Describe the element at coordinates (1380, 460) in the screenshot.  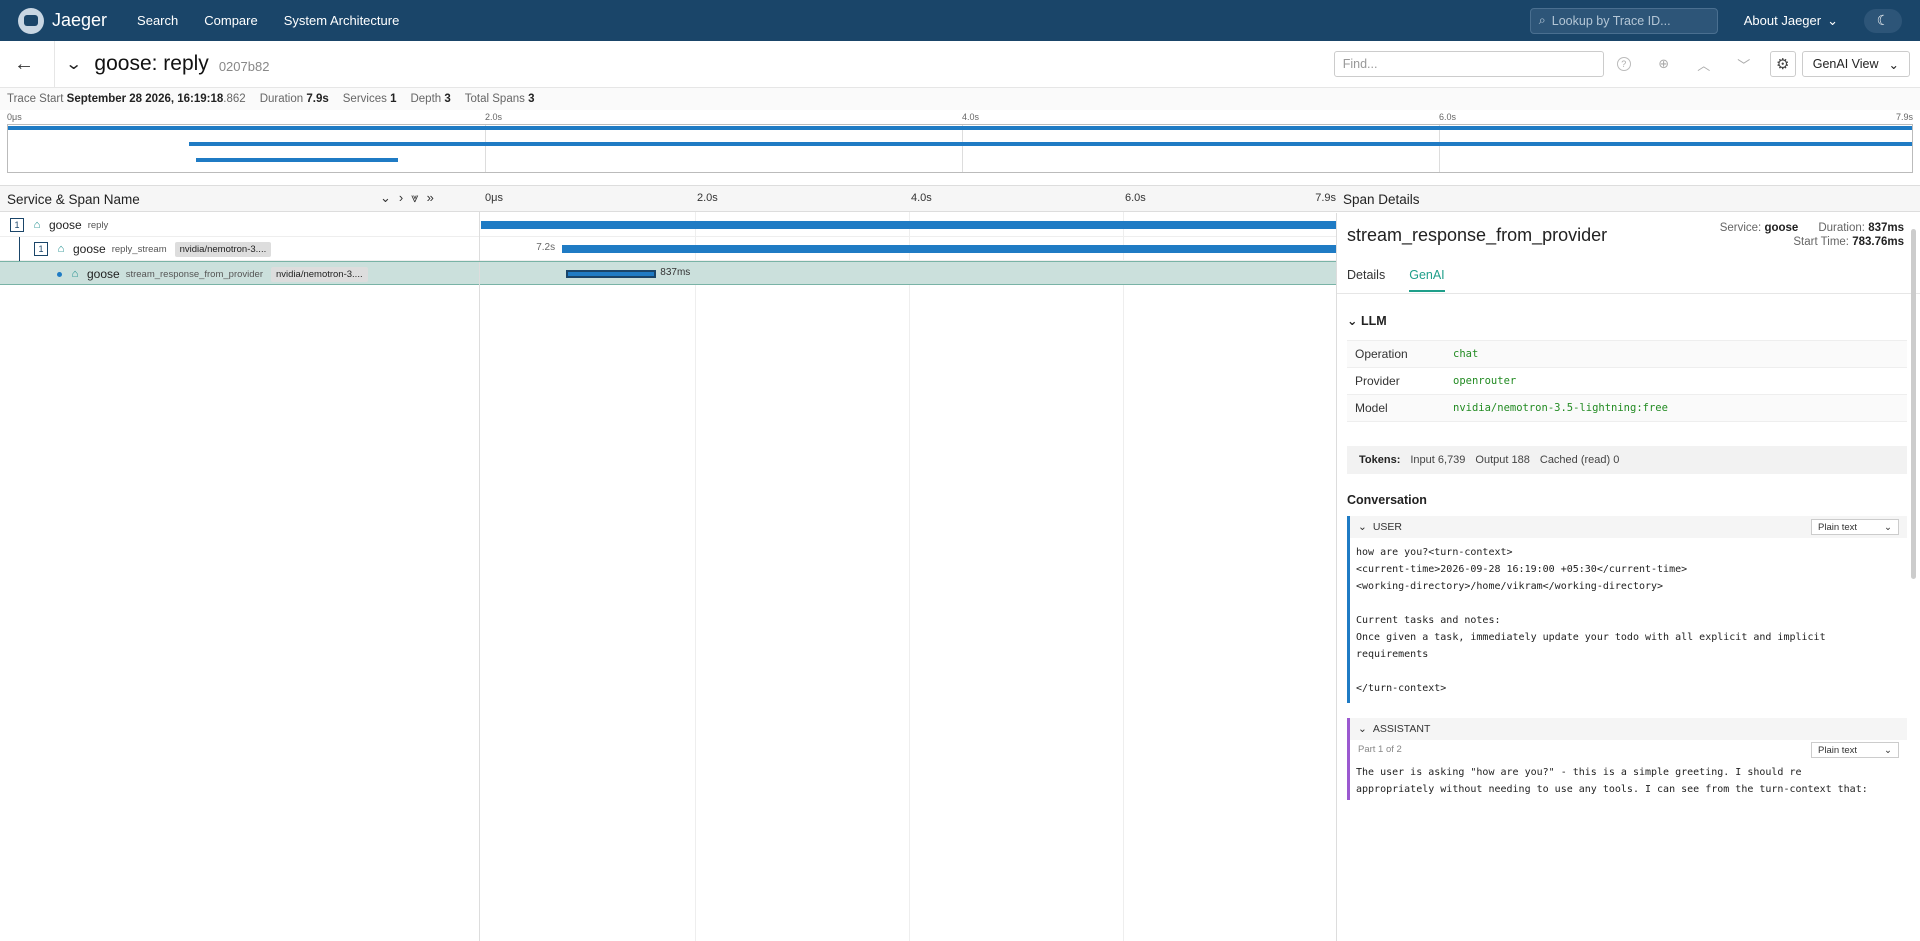
I see `tokens-label: Tokens:` at that location.